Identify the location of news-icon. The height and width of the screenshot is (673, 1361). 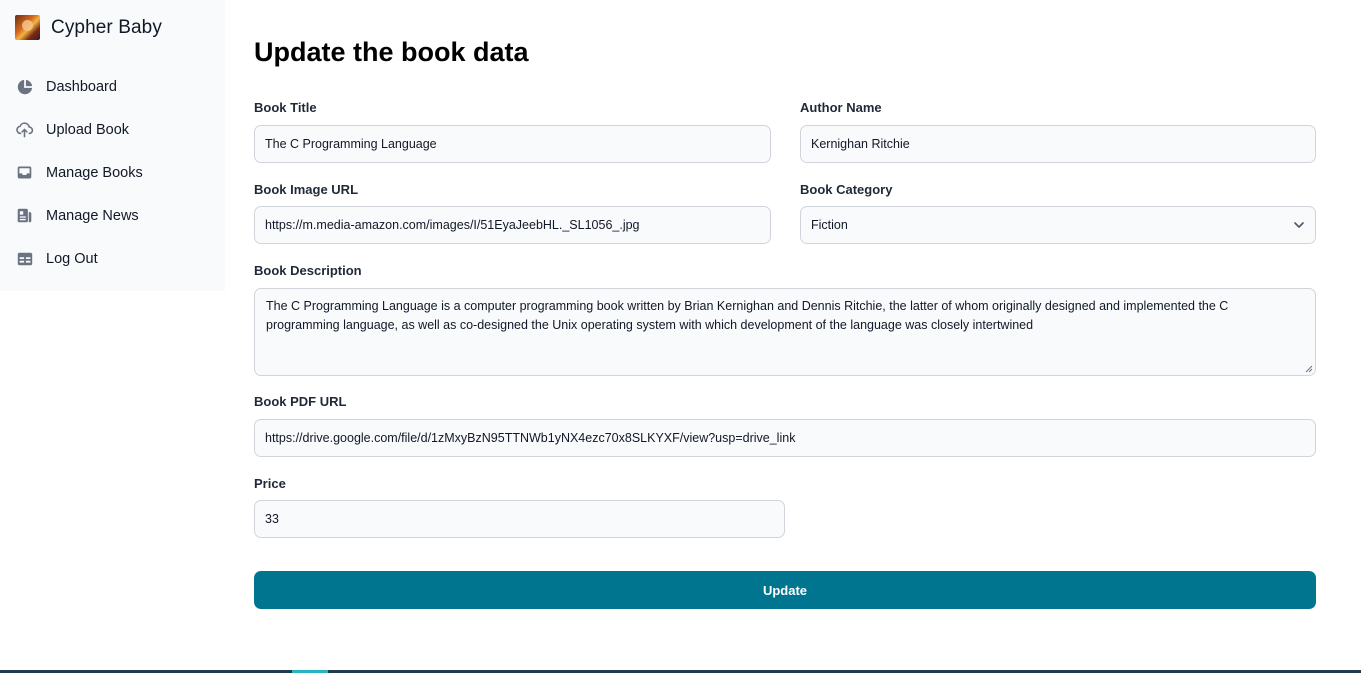
(24, 215).